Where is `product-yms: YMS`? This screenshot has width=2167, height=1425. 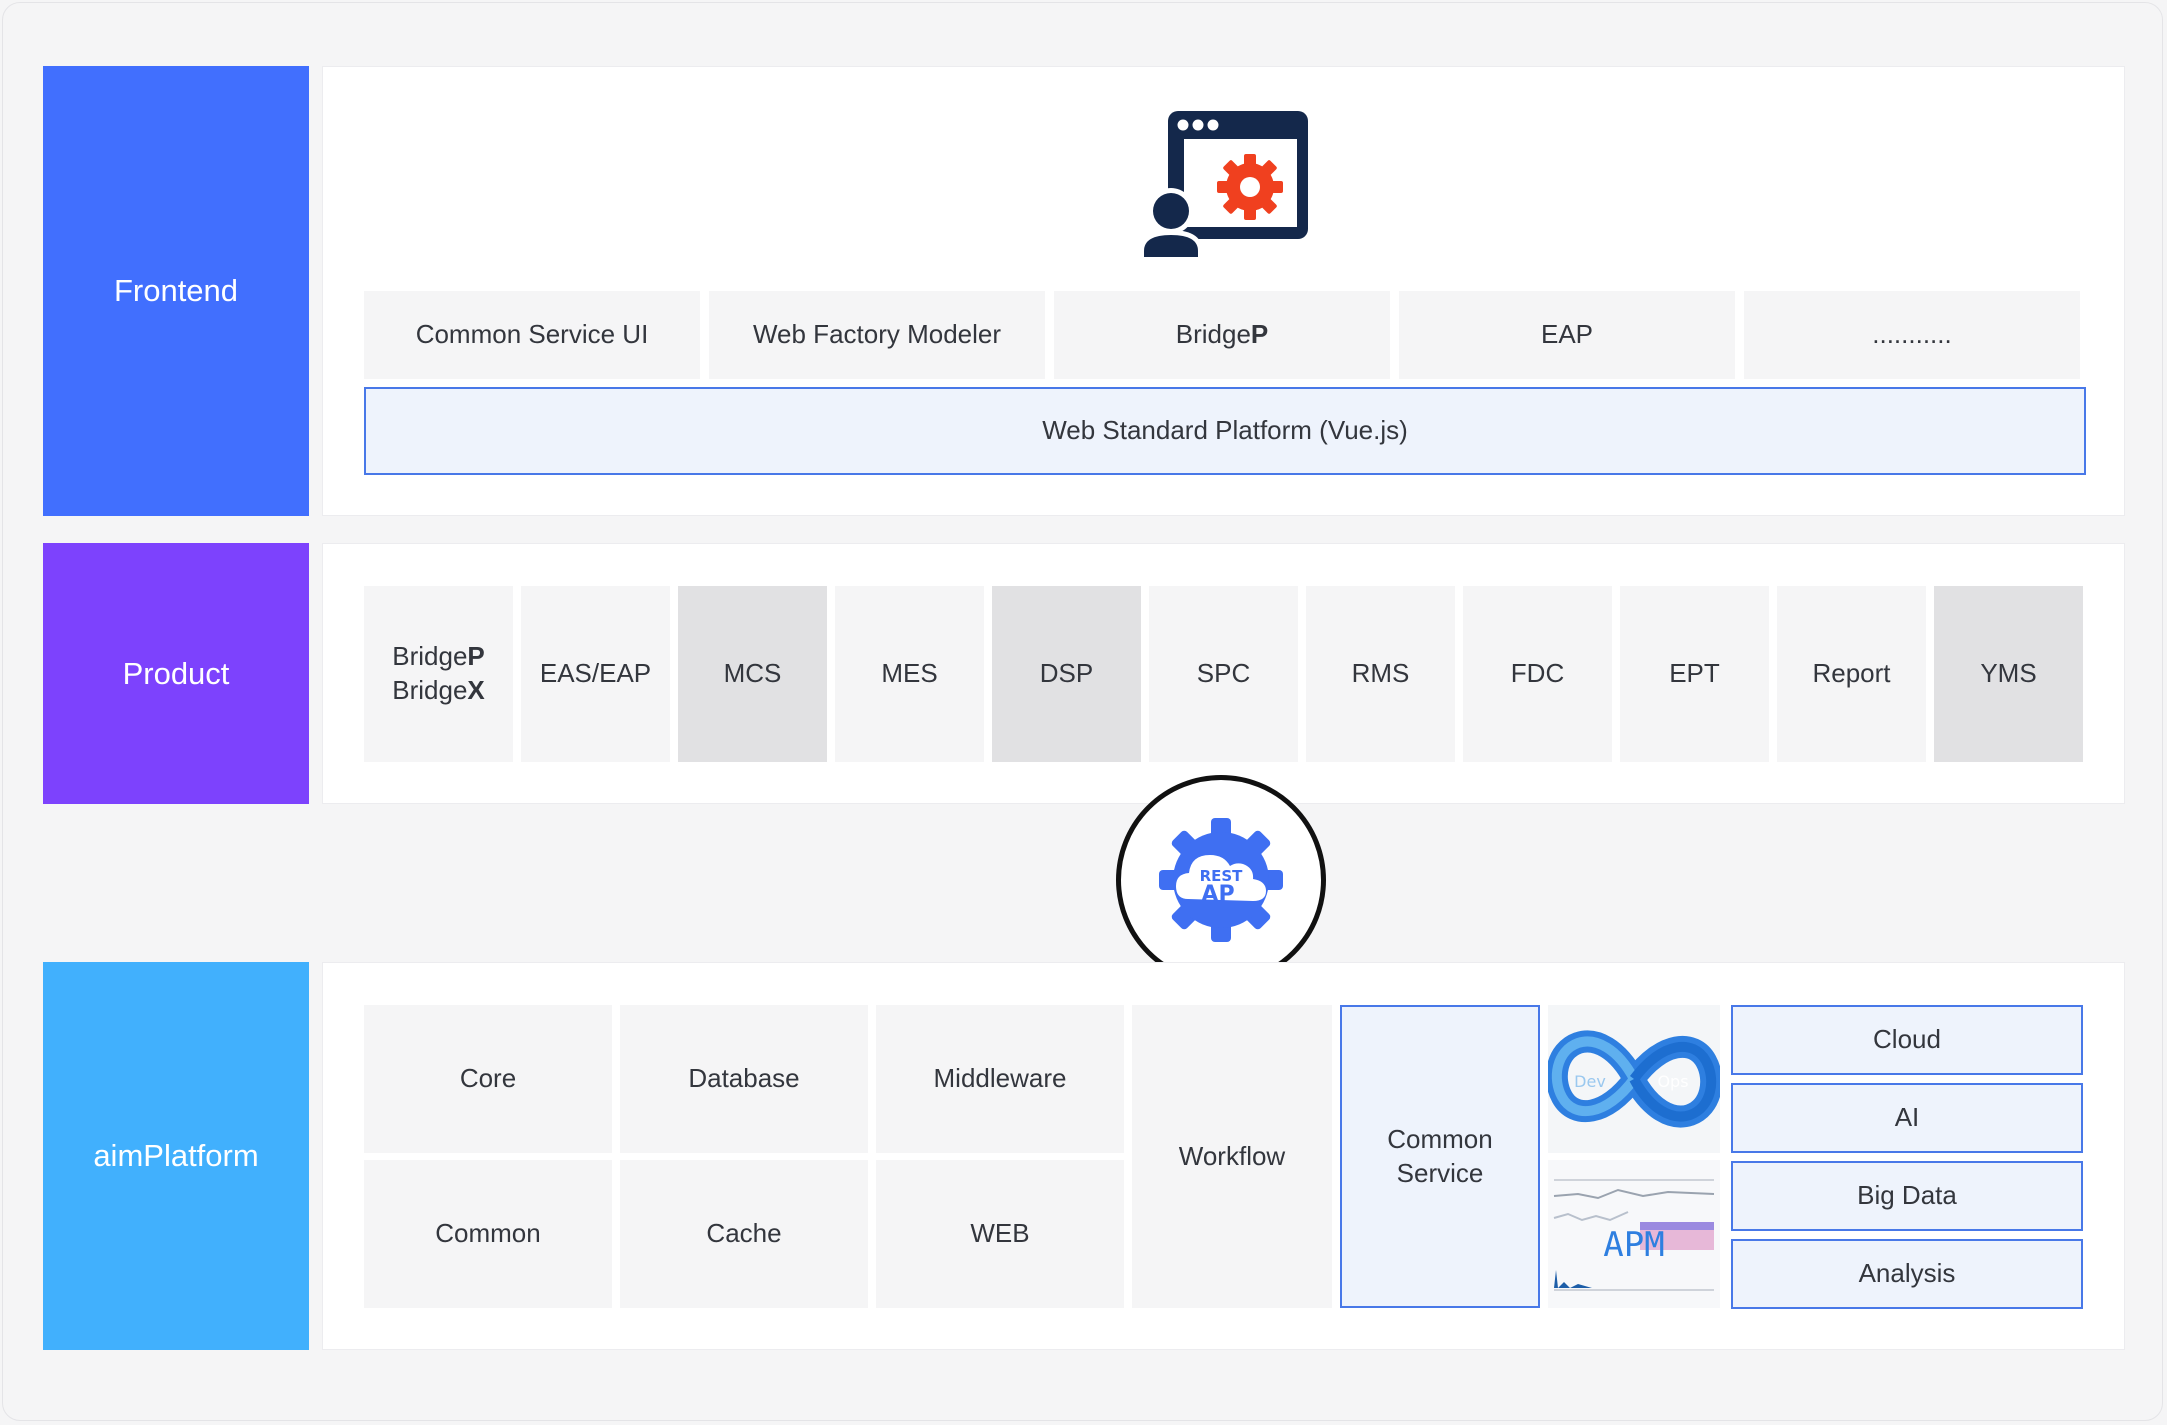 product-yms: YMS is located at coordinates (2008, 674).